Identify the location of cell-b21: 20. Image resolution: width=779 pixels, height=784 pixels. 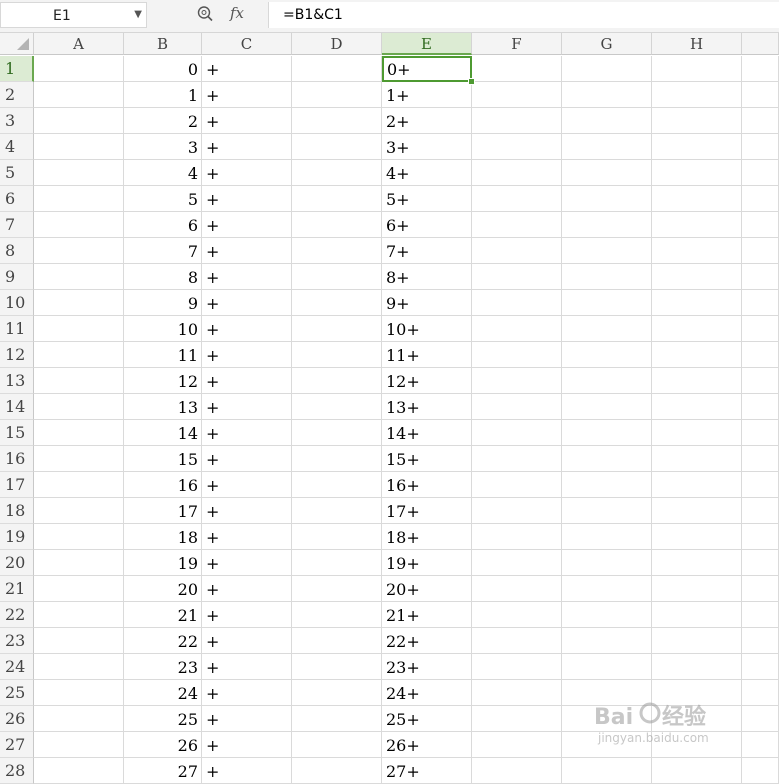
(163, 589).